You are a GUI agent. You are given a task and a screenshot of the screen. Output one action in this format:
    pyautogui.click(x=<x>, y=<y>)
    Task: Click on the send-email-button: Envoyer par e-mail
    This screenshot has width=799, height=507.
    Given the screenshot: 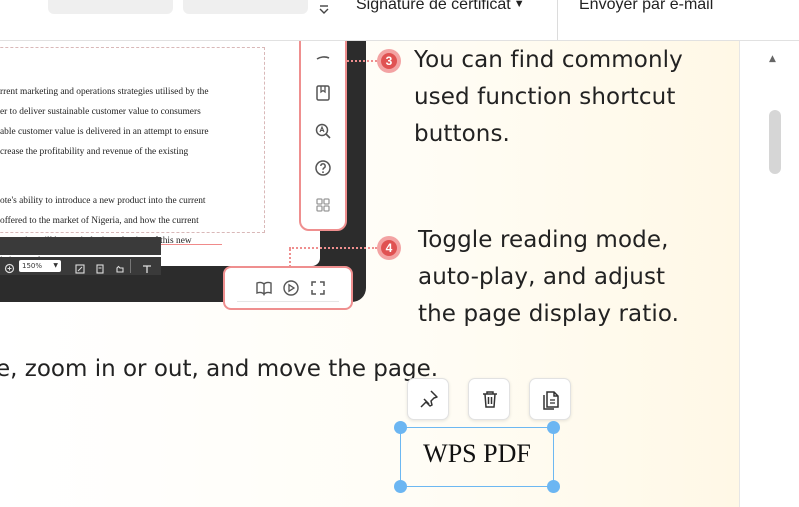 What is the action you would take?
    pyautogui.click(x=646, y=7)
    